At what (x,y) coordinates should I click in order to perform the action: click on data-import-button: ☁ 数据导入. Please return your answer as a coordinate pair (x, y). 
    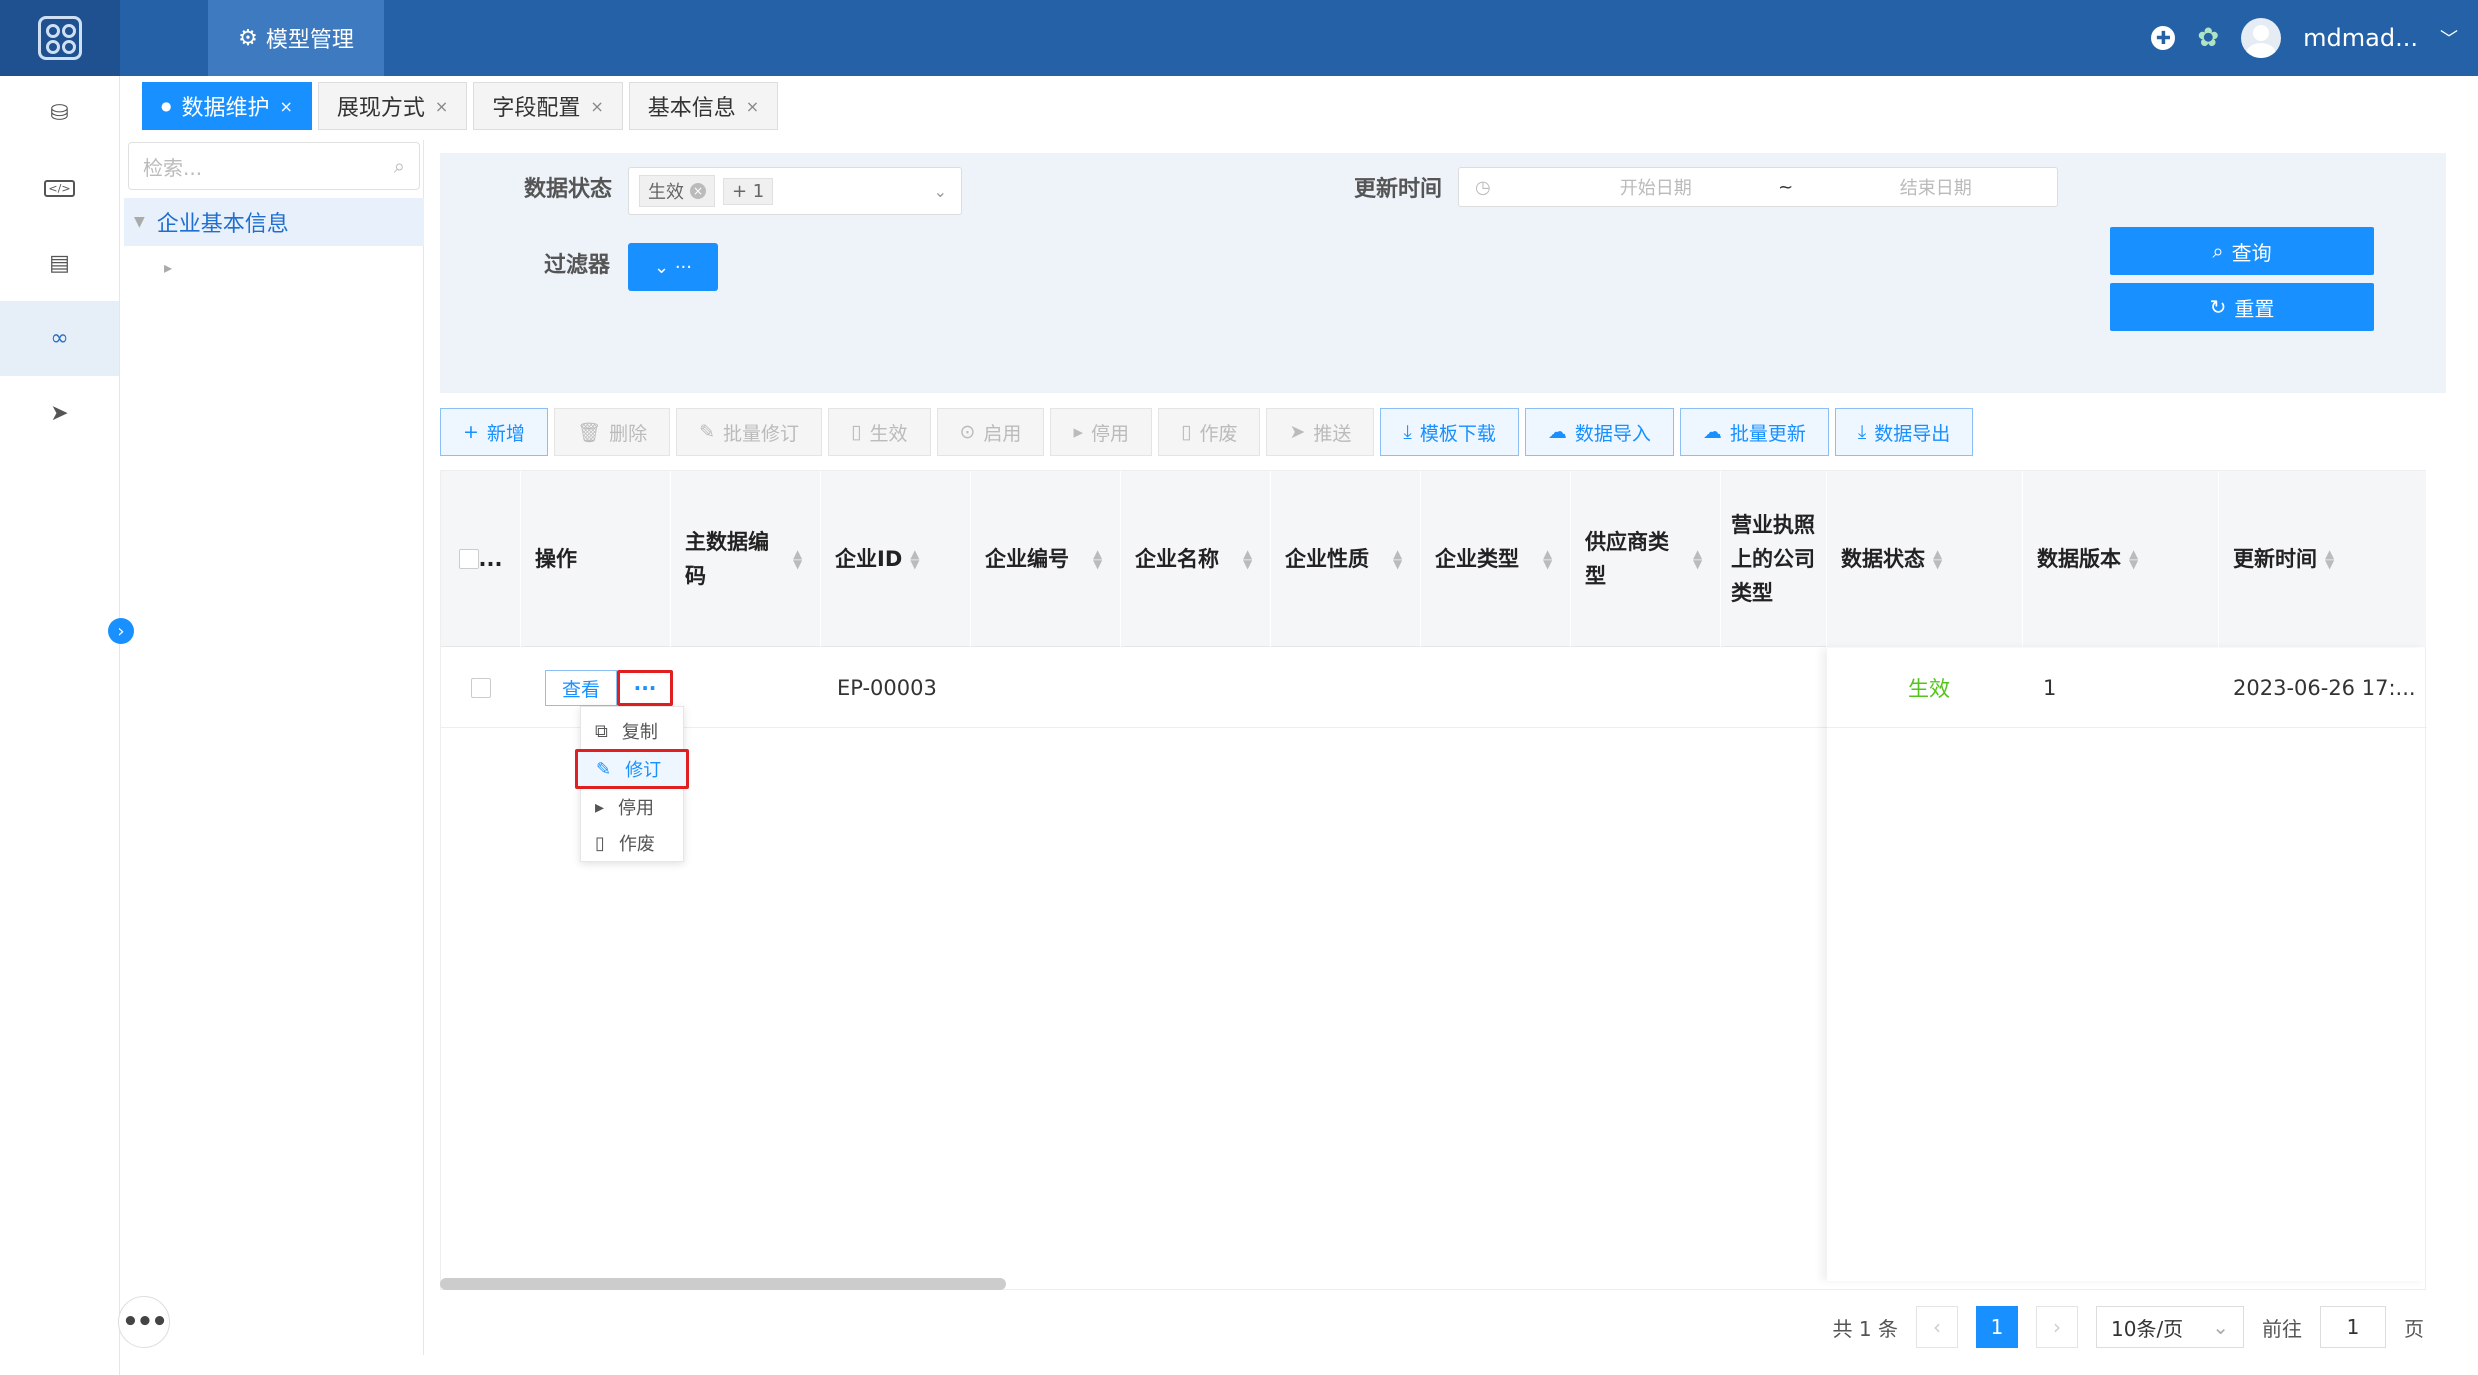
    Looking at the image, I should click on (1599, 432).